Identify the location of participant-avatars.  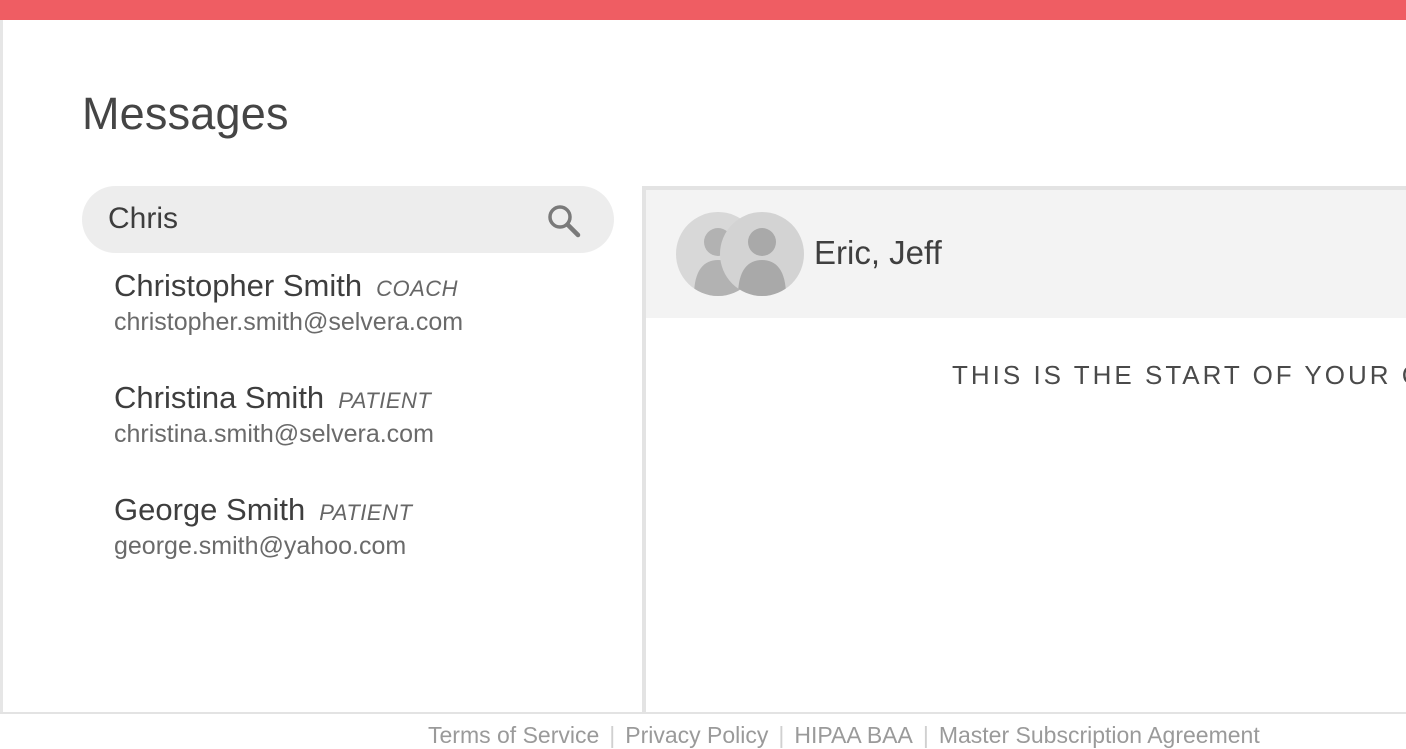
(741, 255).